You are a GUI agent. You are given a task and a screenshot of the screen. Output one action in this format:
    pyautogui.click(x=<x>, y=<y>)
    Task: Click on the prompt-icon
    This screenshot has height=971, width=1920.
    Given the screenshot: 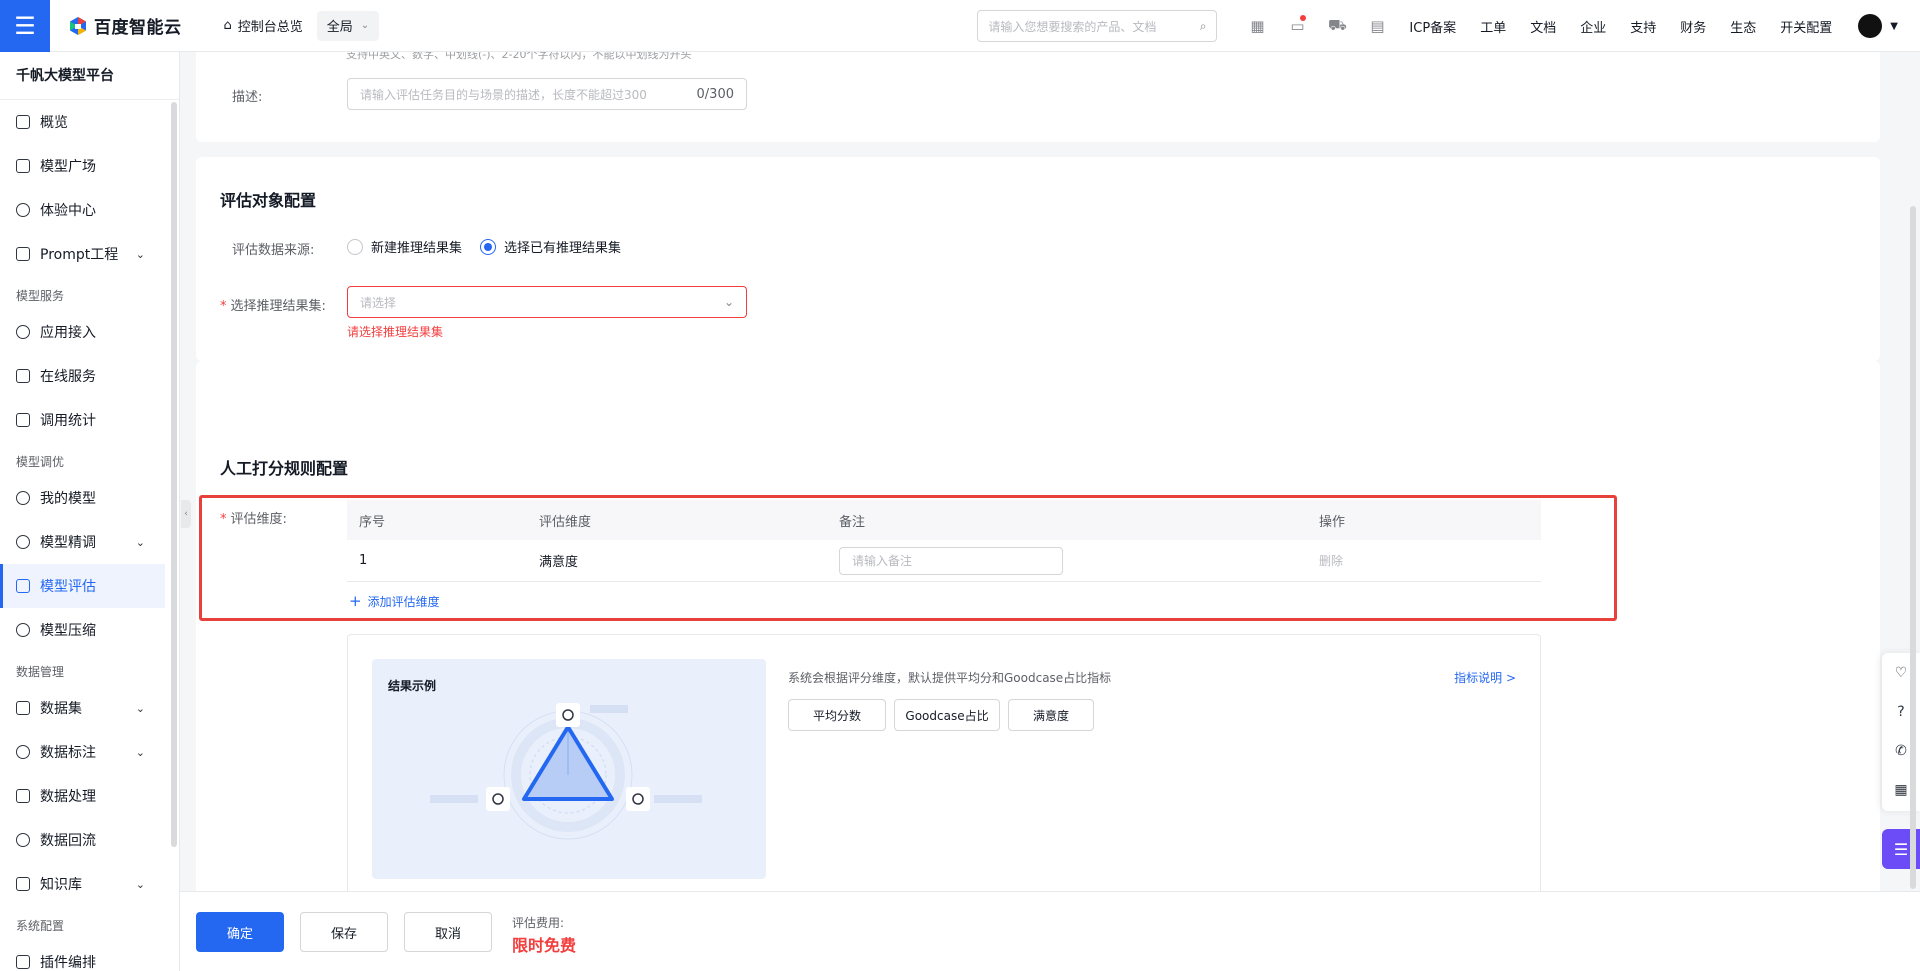 What is the action you would take?
    pyautogui.click(x=23, y=254)
    